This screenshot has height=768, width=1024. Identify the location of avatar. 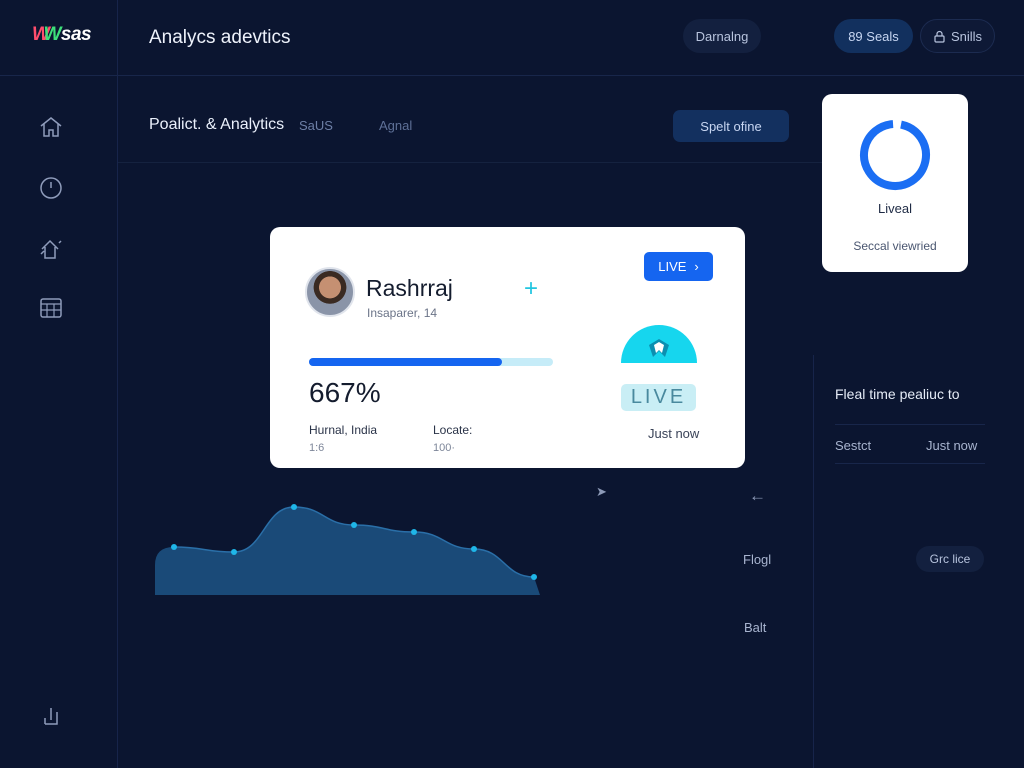
(330, 292).